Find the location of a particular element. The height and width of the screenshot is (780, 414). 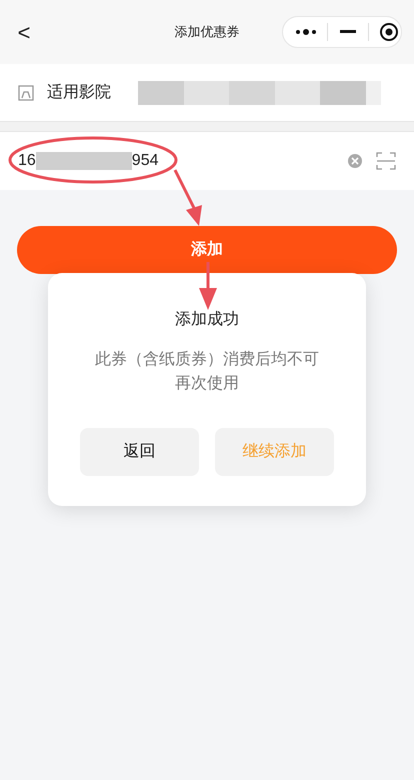

code-field: 16 954 is located at coordinates (207, 161).